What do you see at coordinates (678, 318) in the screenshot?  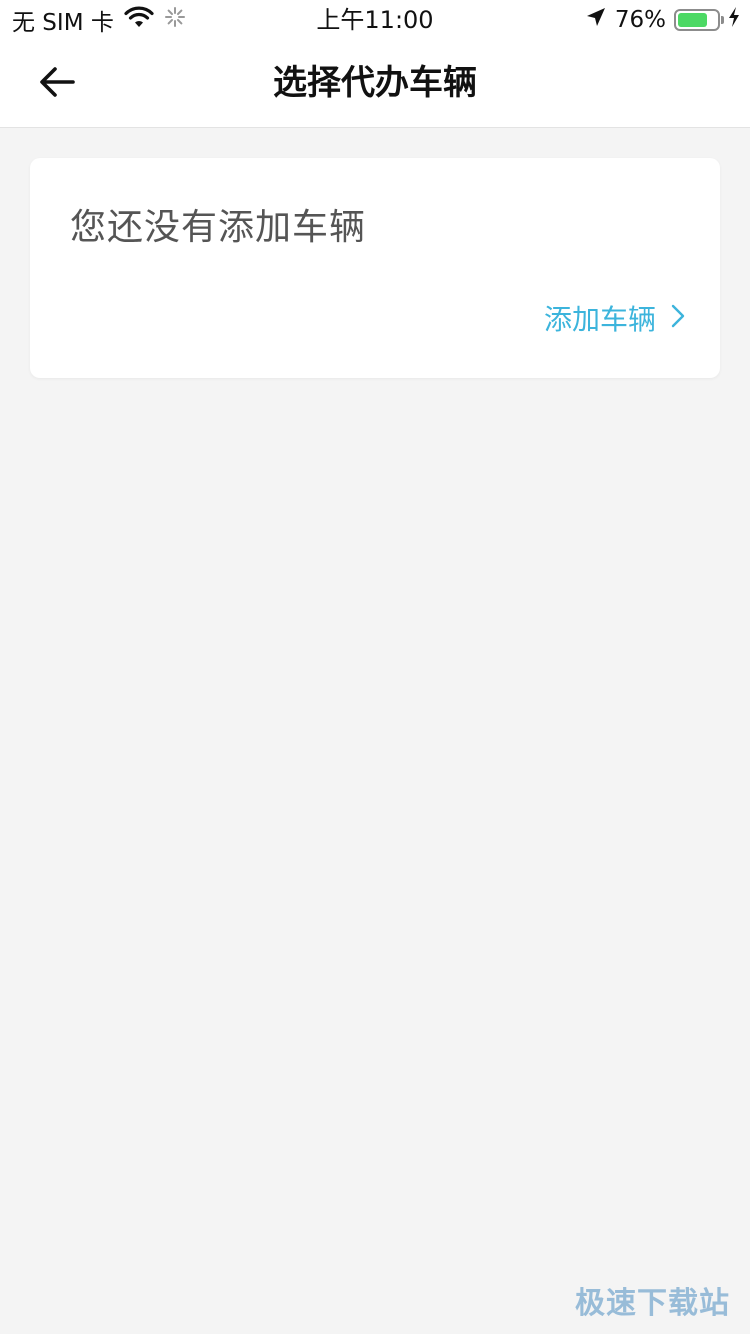 I see `chevron-right-icon` at bounding box center [678, 318].